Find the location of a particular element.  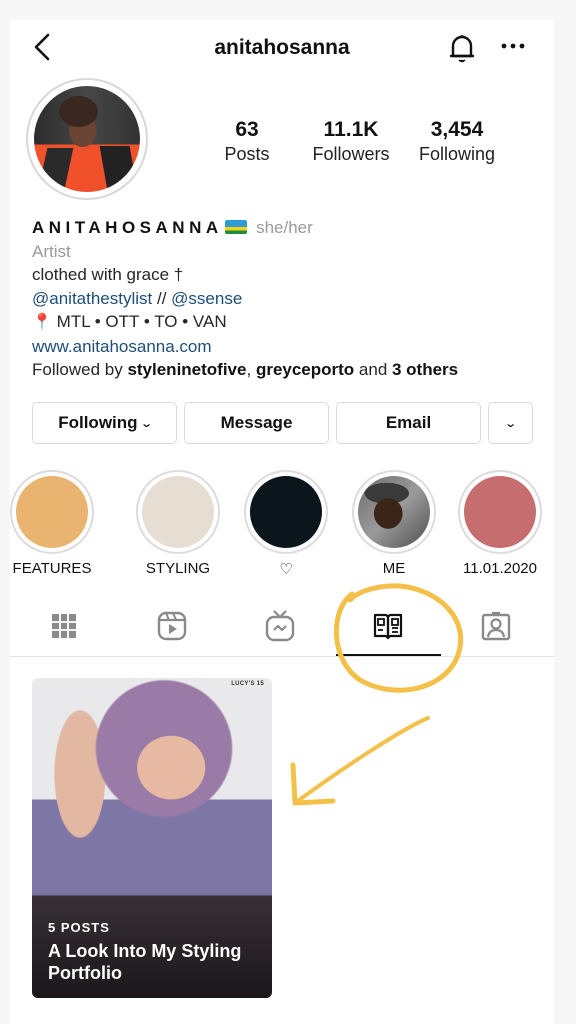

following-button: Following ⌄ is located at coordinates (104, 423).